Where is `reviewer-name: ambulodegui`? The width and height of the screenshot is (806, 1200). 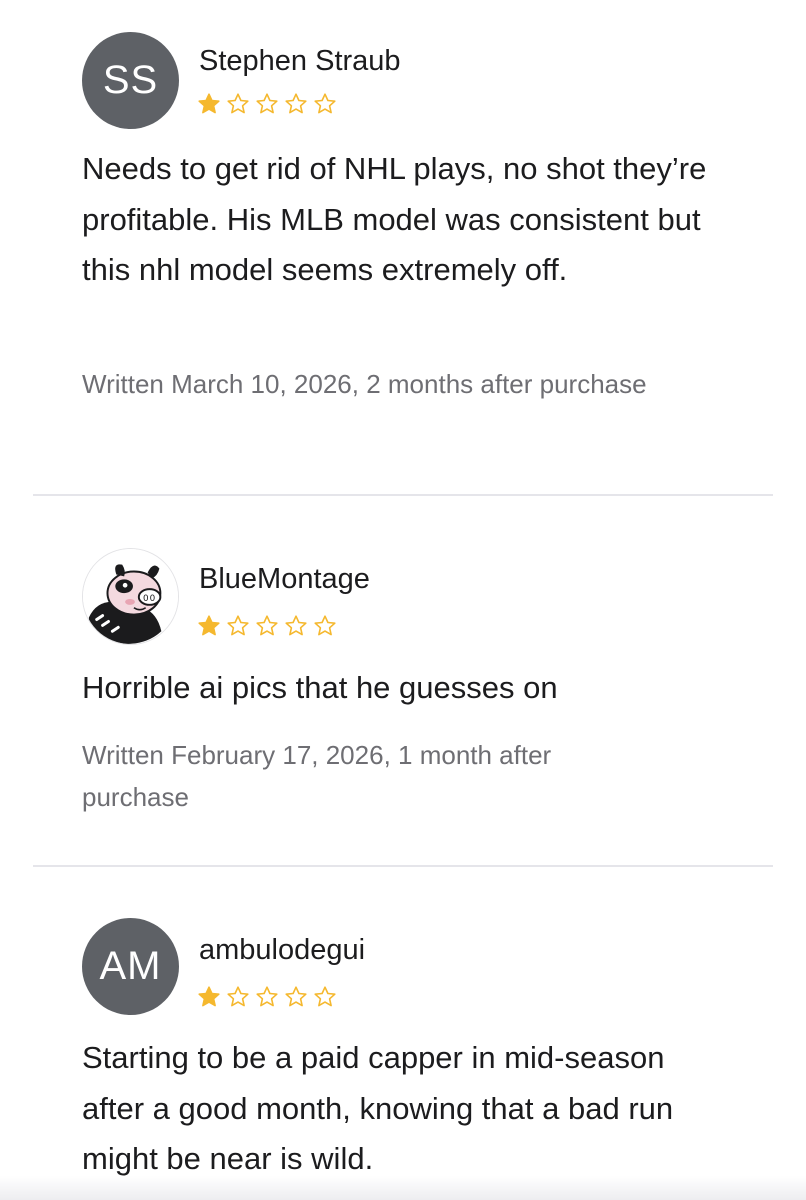
reviewer-name: ambulodegui is located at coordinates (282, 950).